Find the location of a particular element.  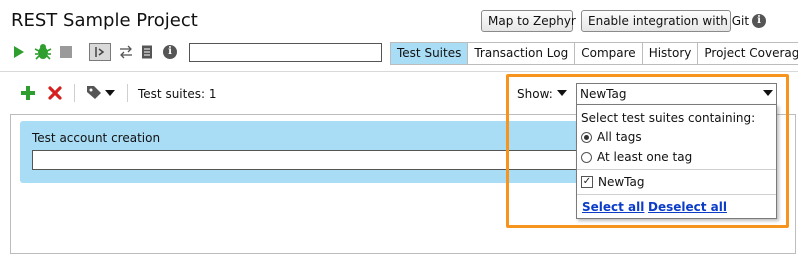

tab-transaction-log: Transaction Log is located at coordinates (522, 53).